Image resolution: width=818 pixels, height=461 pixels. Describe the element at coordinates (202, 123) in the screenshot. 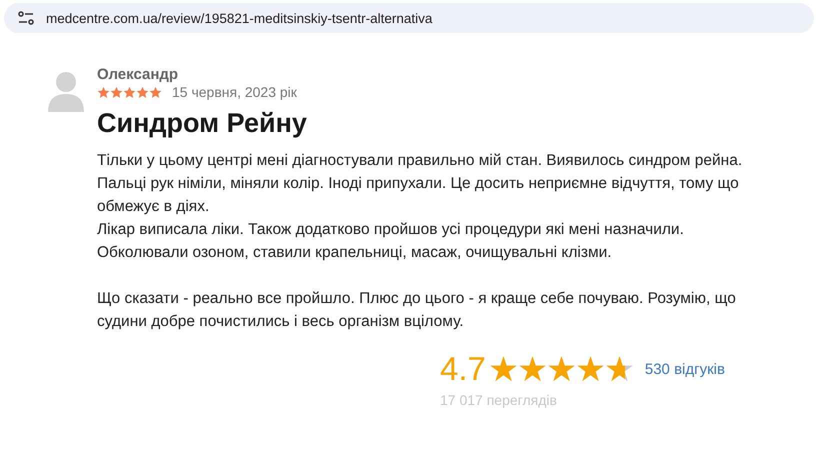

I see `review-title: Синдром Рейну` at that location.